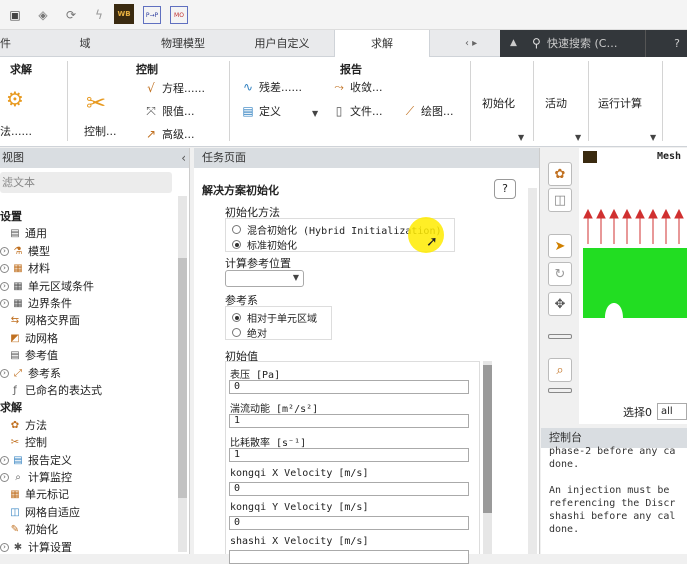 Image resolution: width=687 pixels, height=564 pixels. What do you see at coordinates (560, 200) in the screenshot?
I see `view-cube-icon: ◫` at bounding box center [560, 200].